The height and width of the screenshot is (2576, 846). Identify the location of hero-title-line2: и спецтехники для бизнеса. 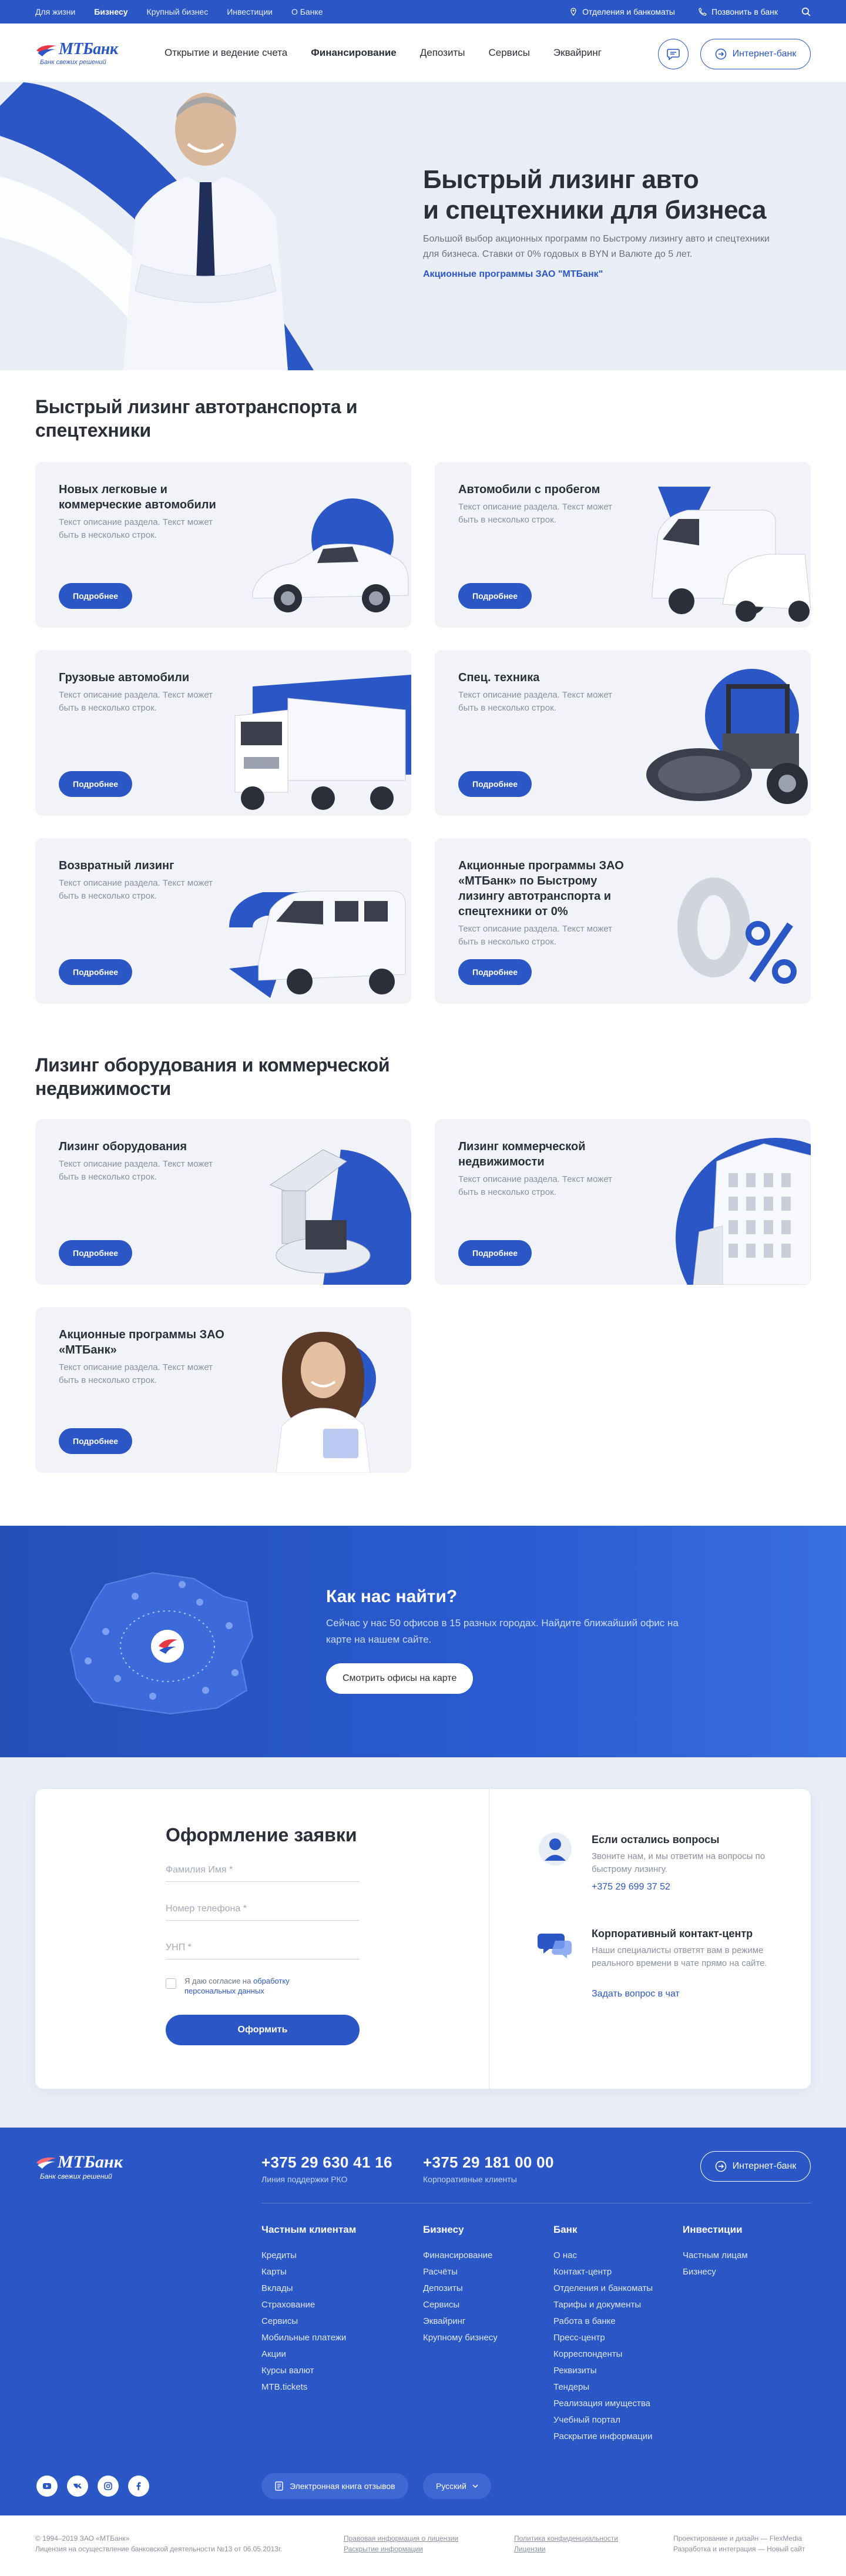
(595, 210).